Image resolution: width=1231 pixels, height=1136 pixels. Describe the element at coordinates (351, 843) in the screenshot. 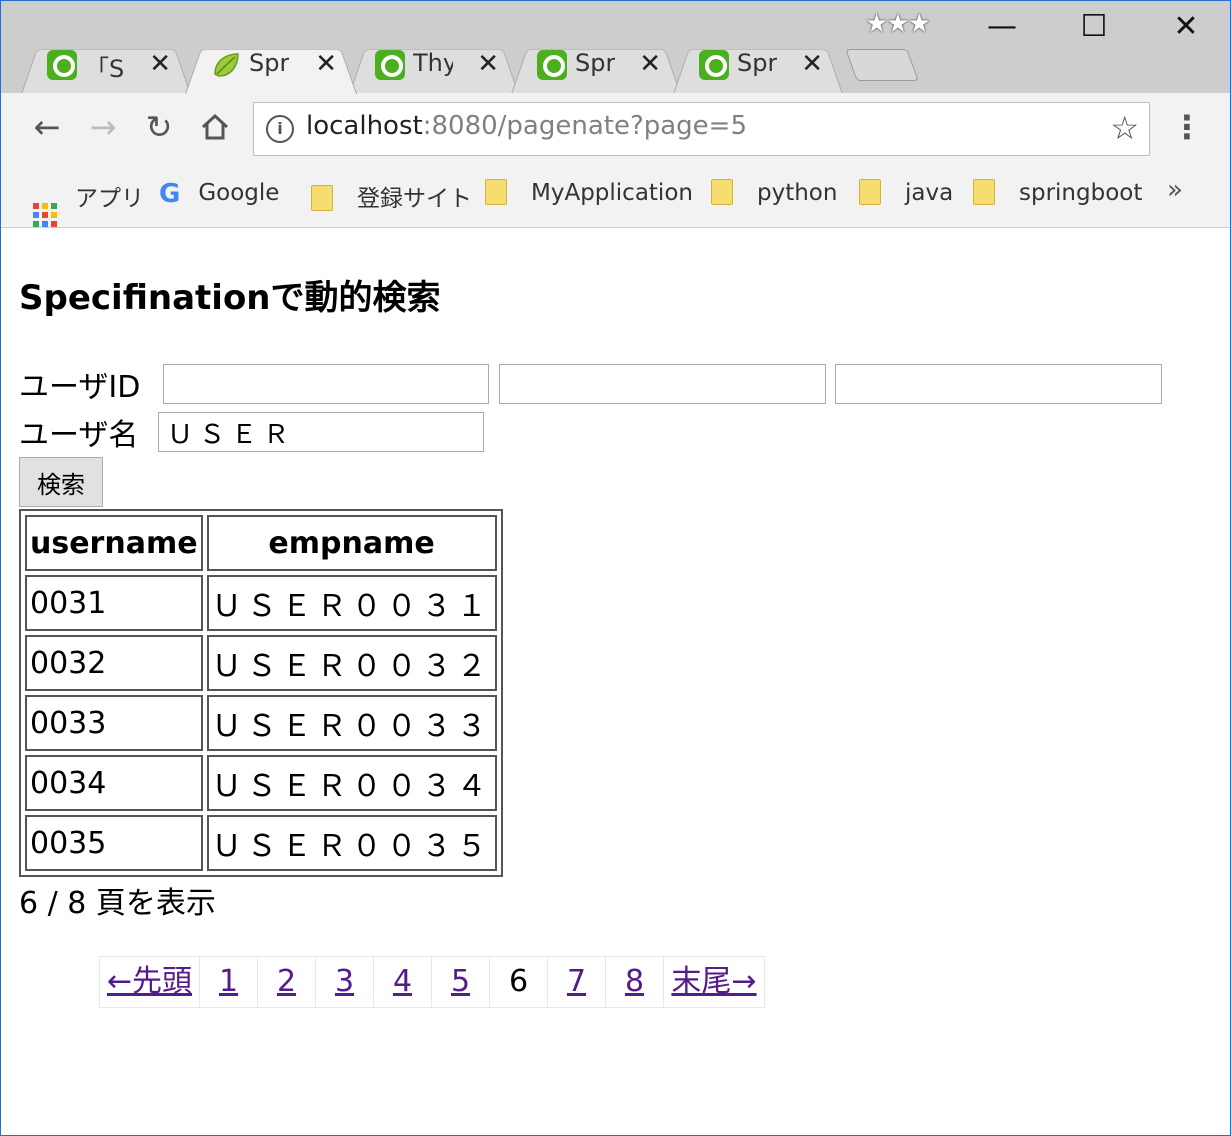

I see `cell-empname: ＵＳＥＲ００３５` at that location.